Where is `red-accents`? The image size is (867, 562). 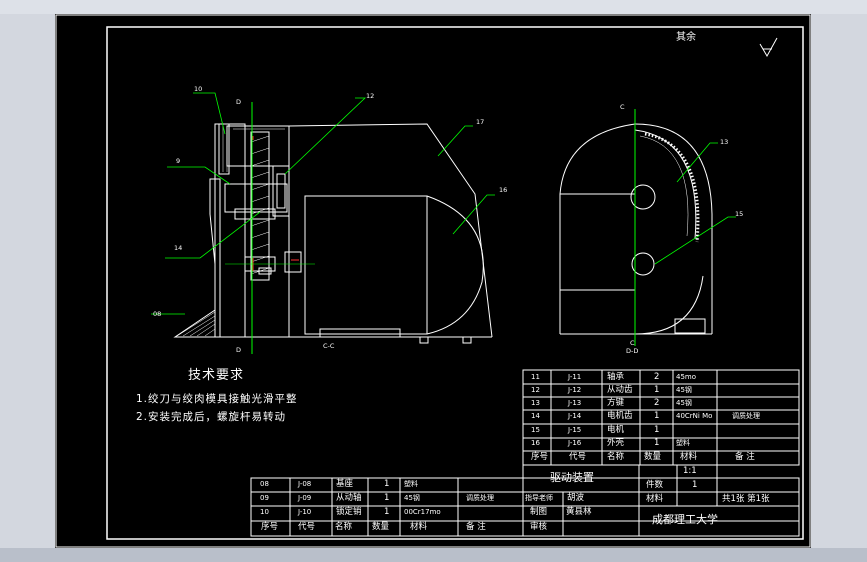
red-accents is located at coordinates (275, 203).